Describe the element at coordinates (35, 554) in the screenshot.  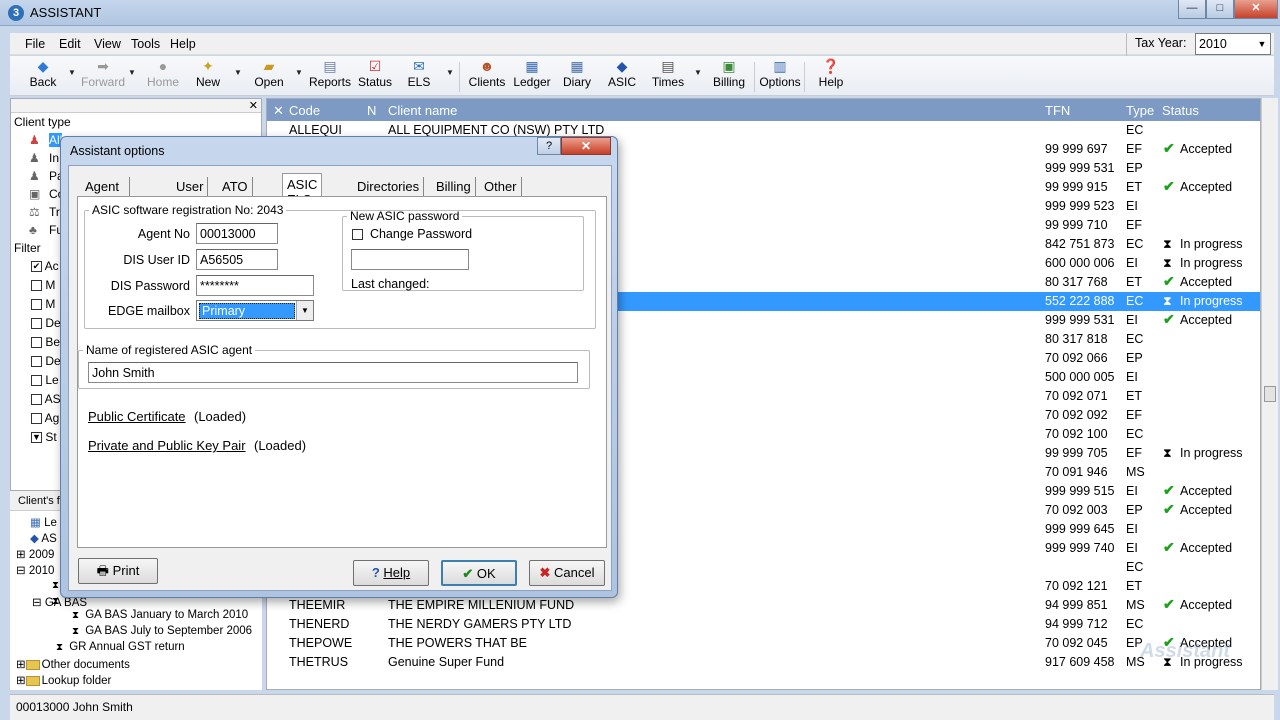
I see `tree-item: ⊞ 2009` at that location.